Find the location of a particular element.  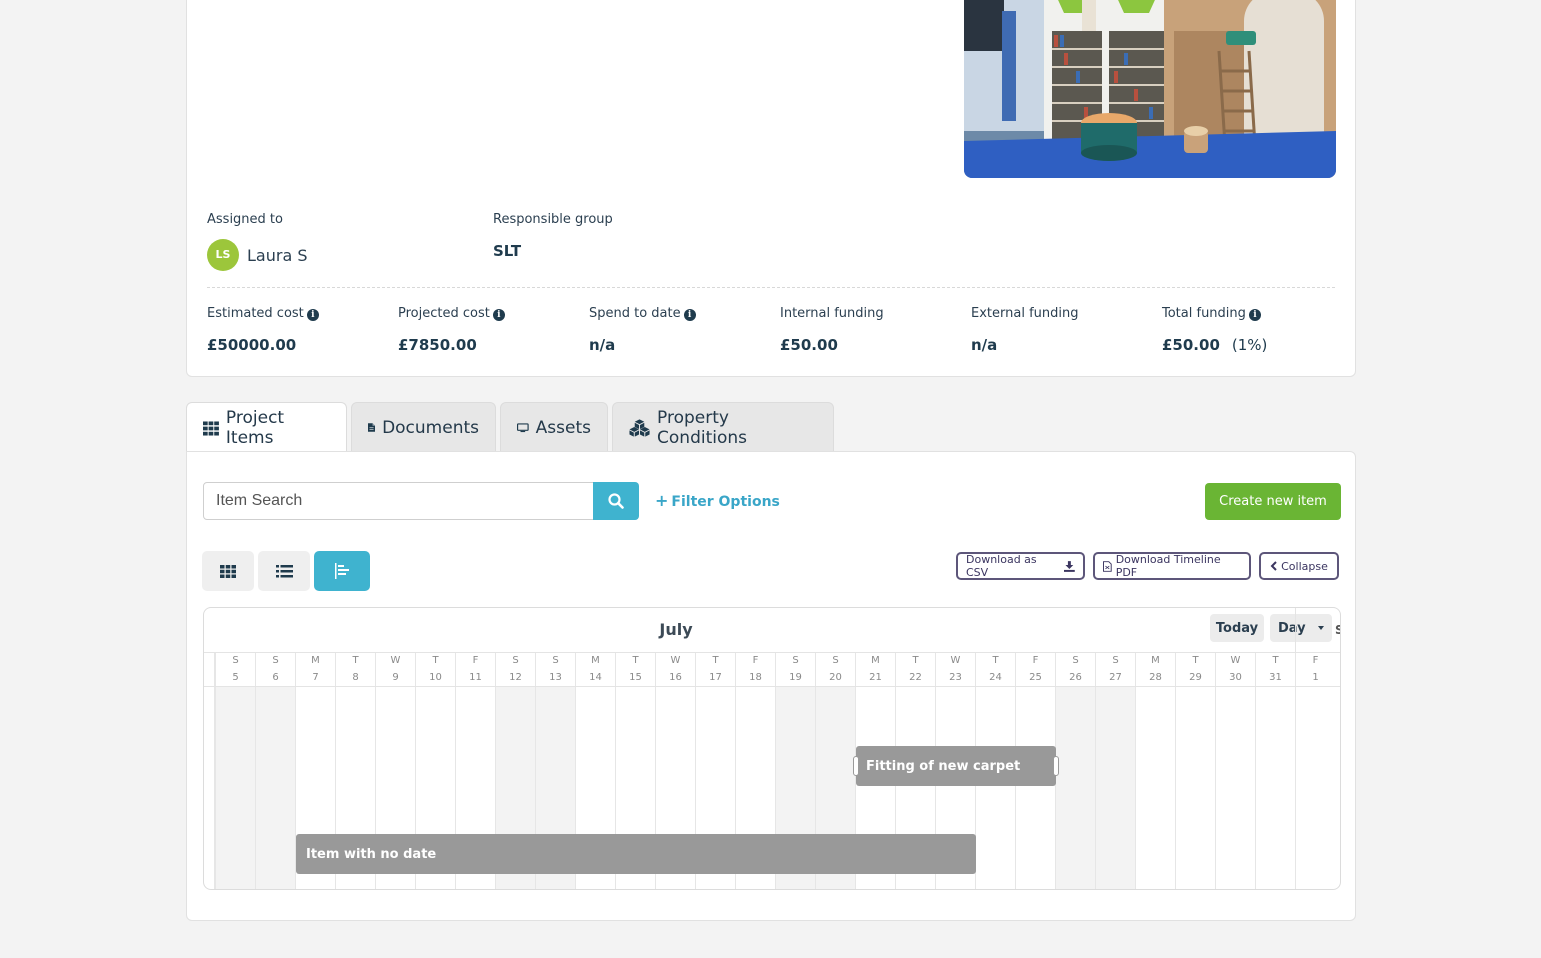

cost-value: £50.00 (1%) is located at coordinates (1214, 345).